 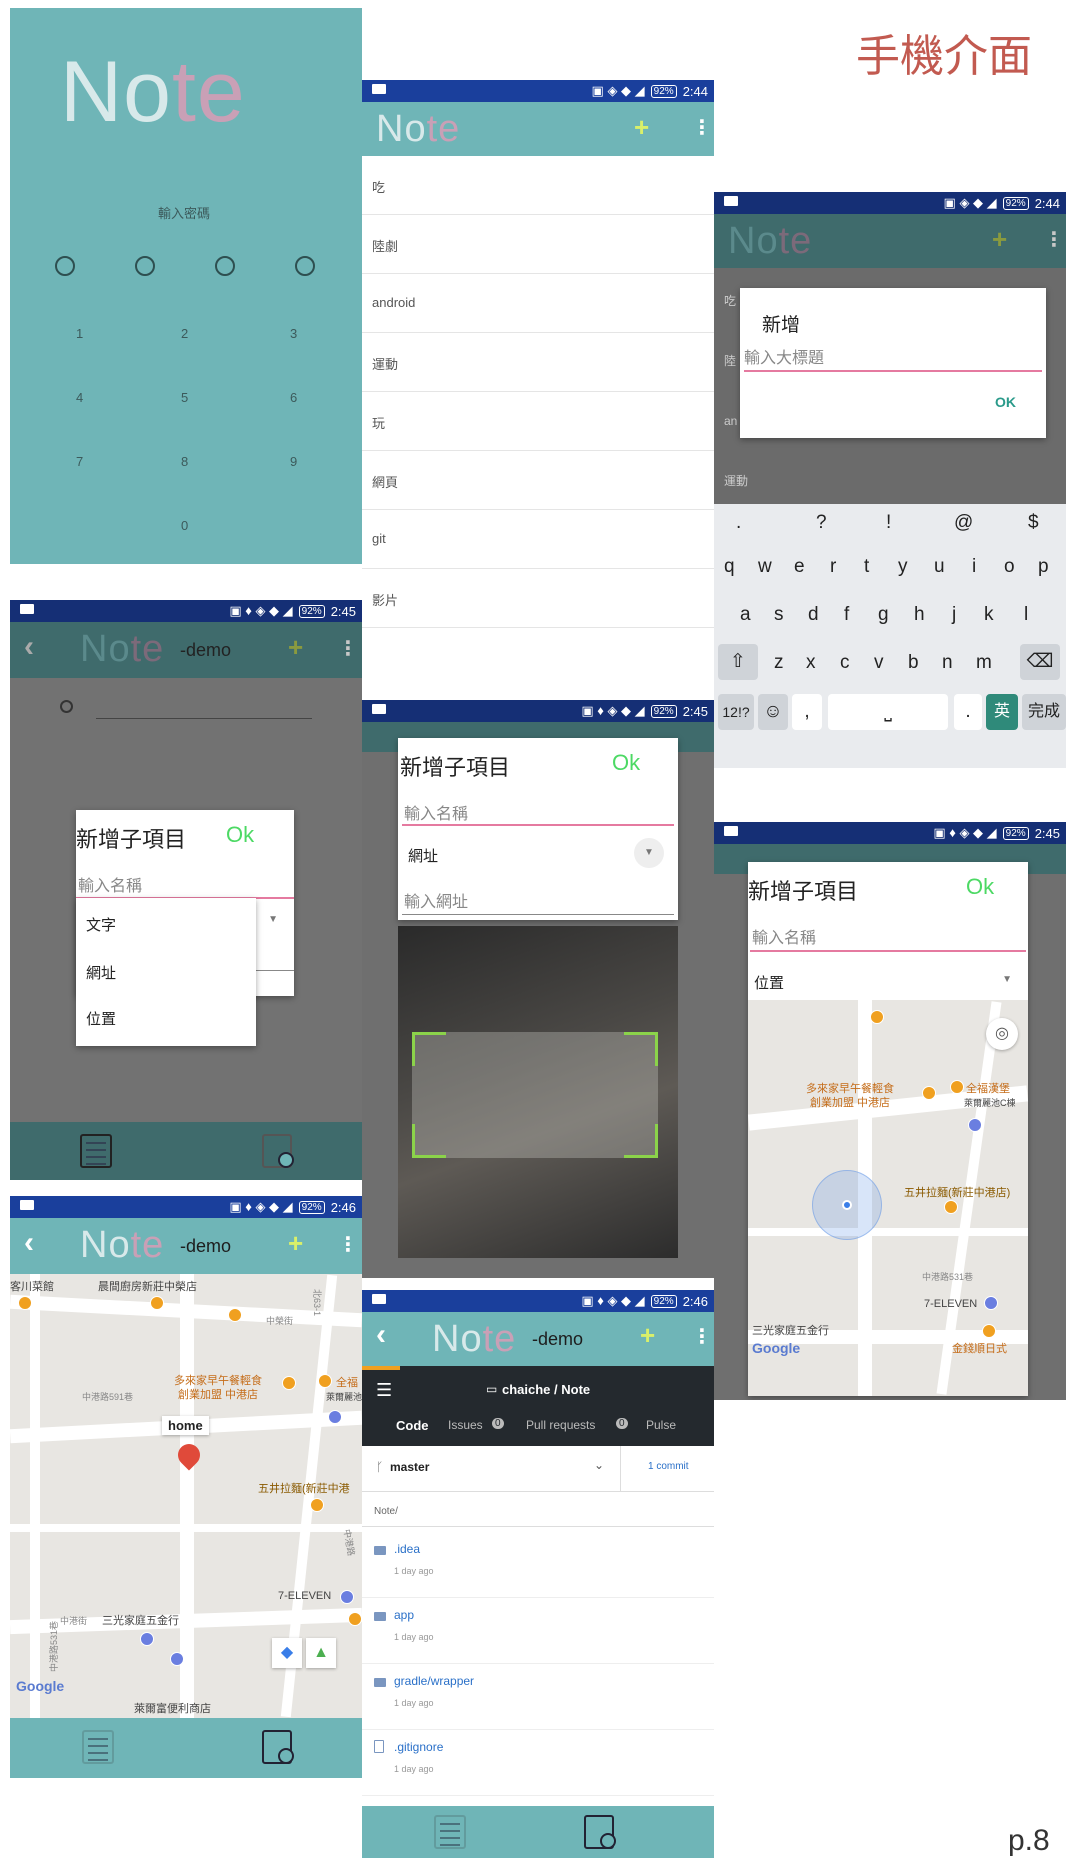 What do you see at coordinates (879, 663) in the screenshot?
I see `key-v: v` at bounding box center [879, 663].